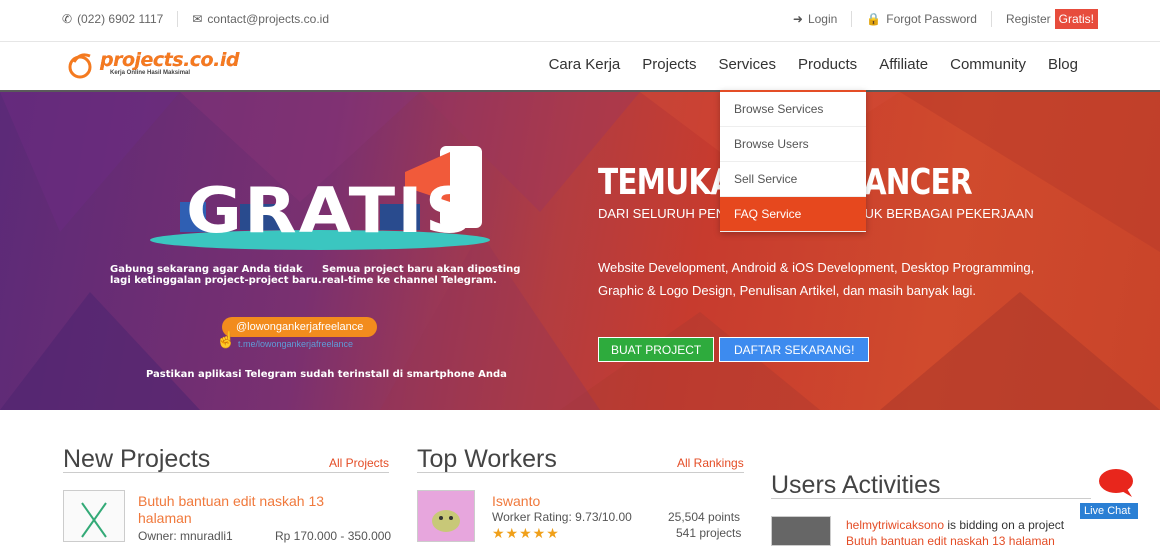  Describe the element at coordinates (822, 19) in the screenshot. I see `login-link: Login` at that location.